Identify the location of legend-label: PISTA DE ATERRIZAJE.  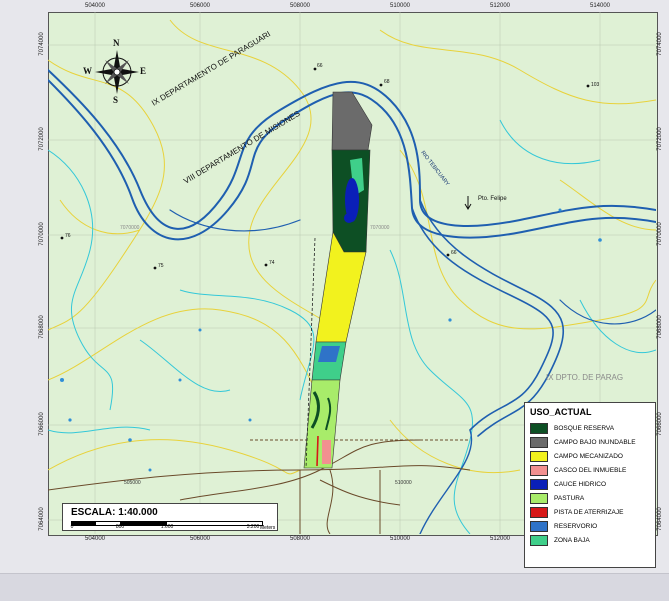
(589, 512).